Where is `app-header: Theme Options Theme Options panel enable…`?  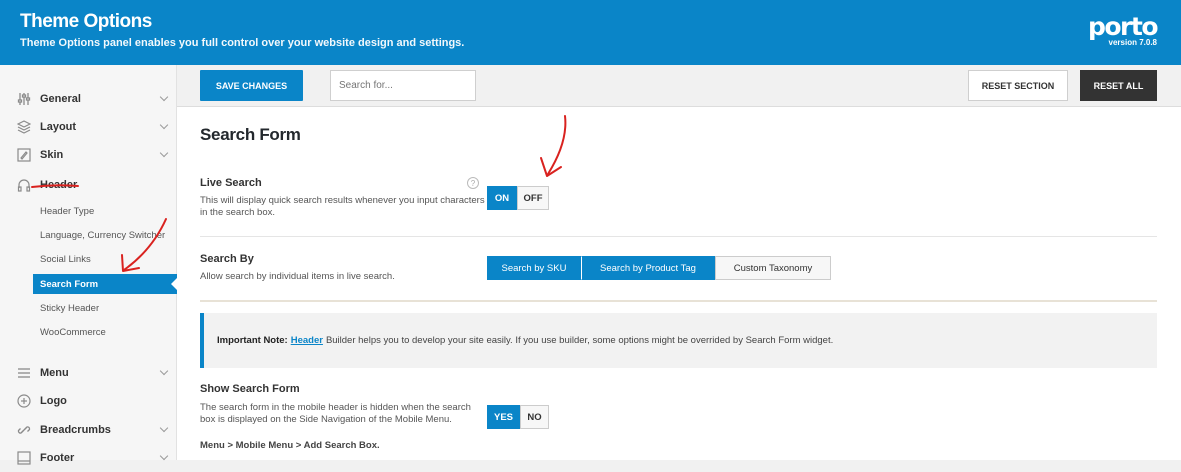
app-header: Theme Options Theme Options panel enable… is located at coordinates (590, 32).